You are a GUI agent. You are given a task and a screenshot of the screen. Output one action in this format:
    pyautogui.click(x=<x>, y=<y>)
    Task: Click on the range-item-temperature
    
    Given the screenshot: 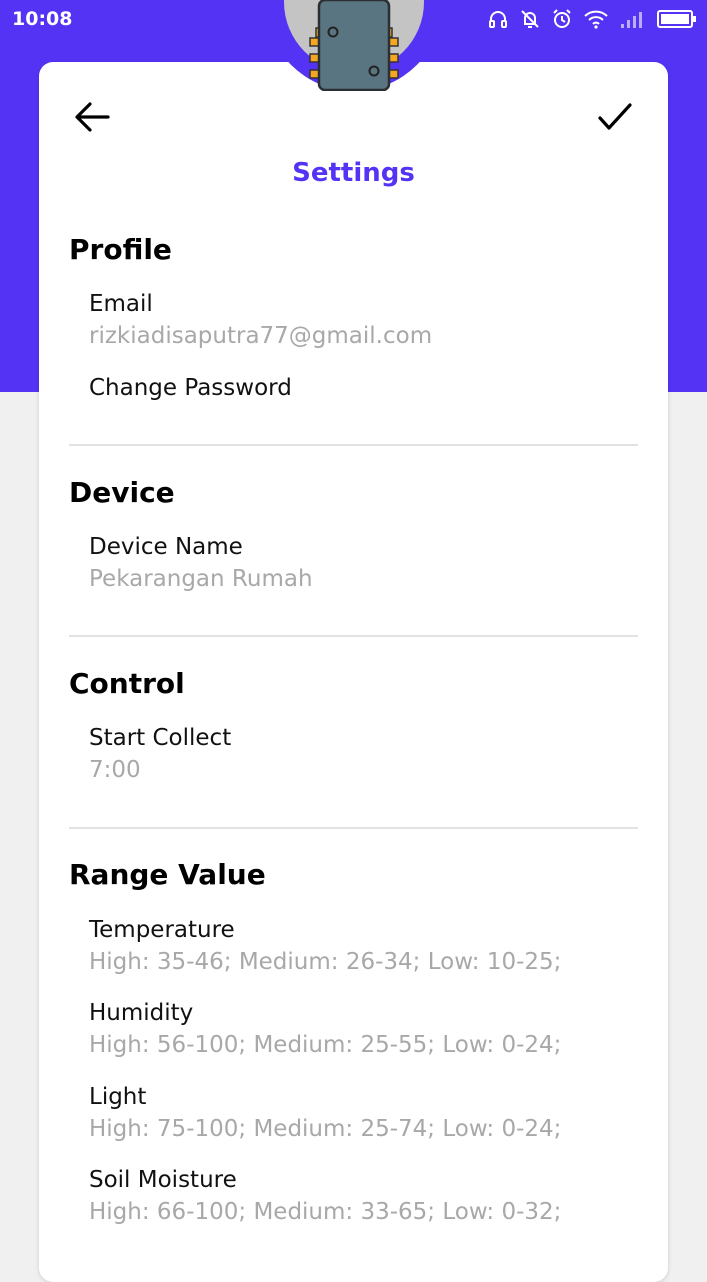 What is the action you would take?
    pyautogui.click(x=353, y=949)
    